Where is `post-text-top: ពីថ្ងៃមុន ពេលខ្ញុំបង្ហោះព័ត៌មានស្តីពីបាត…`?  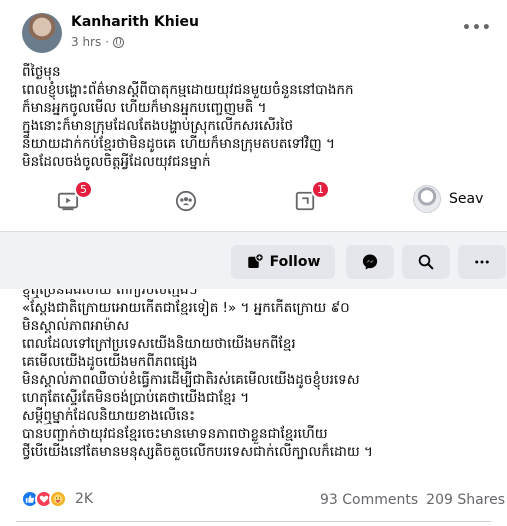 post-text-top: ពីថ្ងៃមុន ពេលខ្ញុំបង្ហោះព័ត៌មានស្តីពីបាត… is located at coordinates (188, 117).